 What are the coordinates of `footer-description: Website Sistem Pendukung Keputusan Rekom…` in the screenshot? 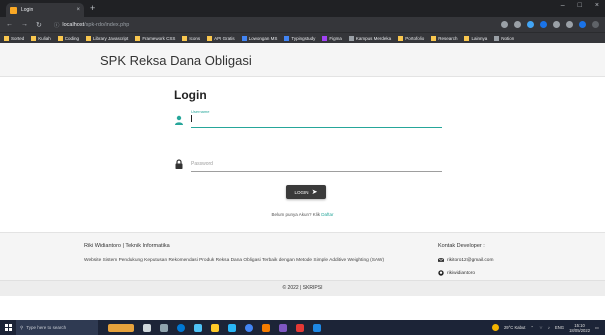 It's located at (234, 260).